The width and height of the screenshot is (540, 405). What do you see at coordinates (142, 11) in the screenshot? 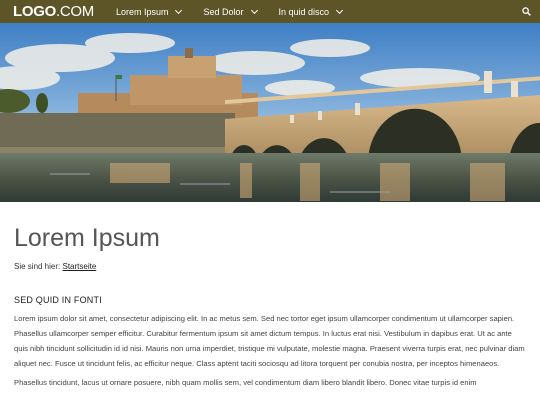
I see `menu-item-label: Lorem Ipsum` at bounding box center [142, 11].